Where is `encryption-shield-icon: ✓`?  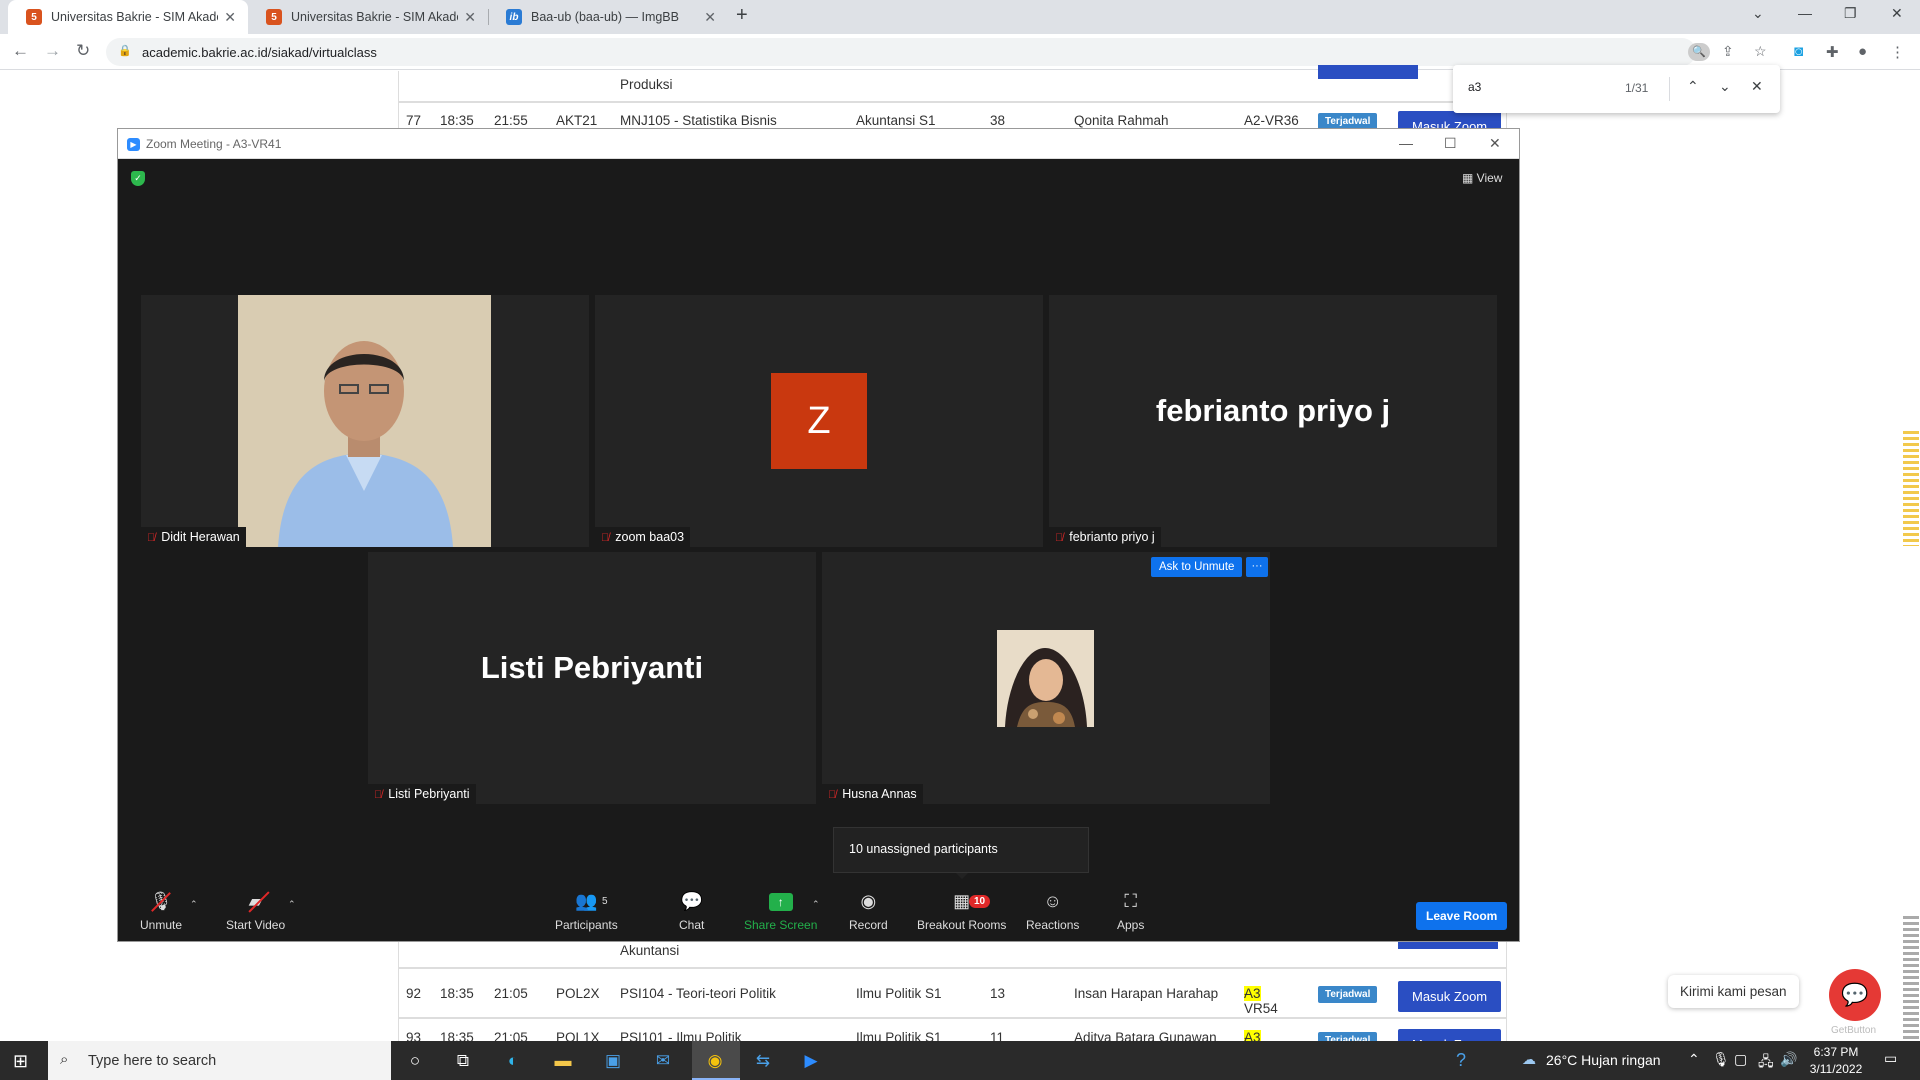 encryption-shield-icon: ✓ is located at coordinates (138, 178).